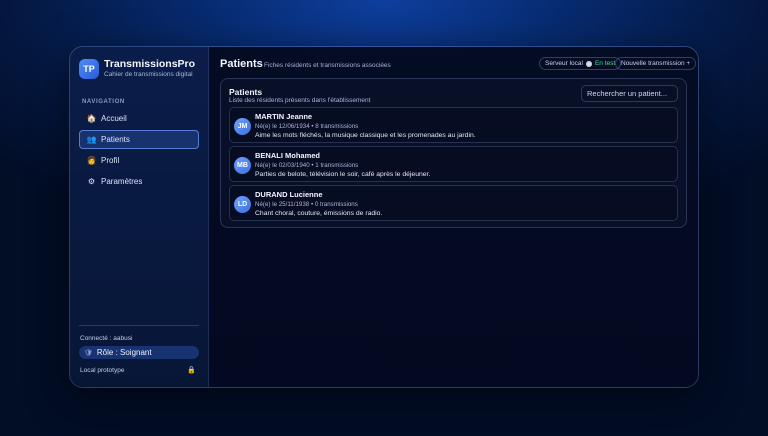  What do you see at coordinates (307, 165) in the screenshot?
I see `patient-meta: Né(e) le 02/03/1940 • 1 transmissions` at bounding box center [307, 165].